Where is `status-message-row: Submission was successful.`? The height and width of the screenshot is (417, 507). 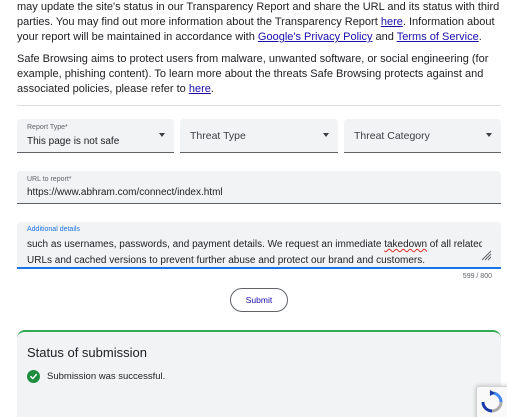 status-message-row: Submission was successful. is located at coordinates (96, 376).